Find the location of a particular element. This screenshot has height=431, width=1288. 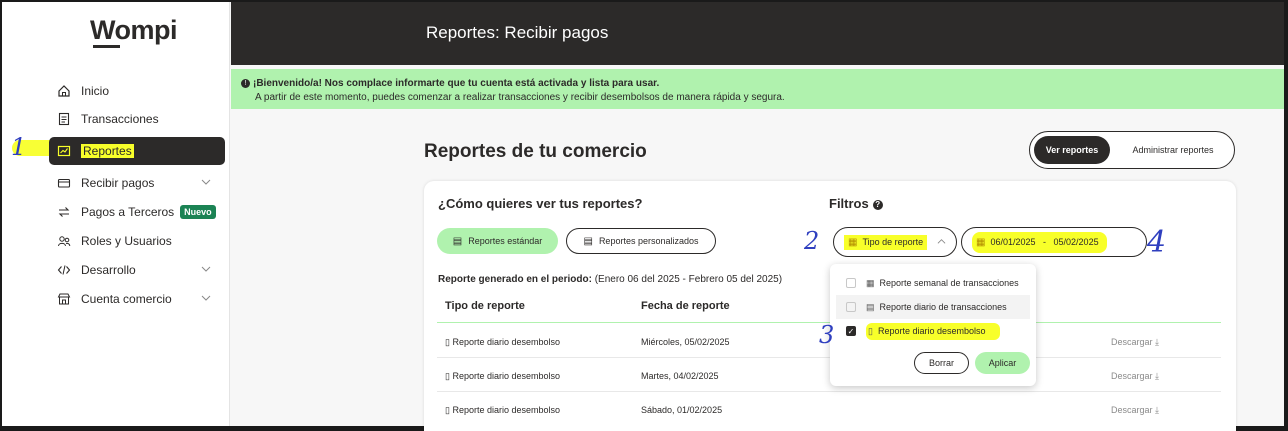

custom-reports-label: Reportes personalizados is located at coordinates (648, 241).